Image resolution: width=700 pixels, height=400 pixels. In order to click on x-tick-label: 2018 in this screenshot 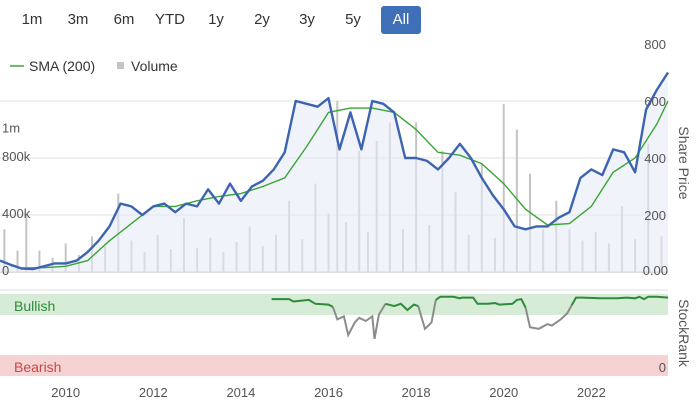, I will do `click(416, 392)`.